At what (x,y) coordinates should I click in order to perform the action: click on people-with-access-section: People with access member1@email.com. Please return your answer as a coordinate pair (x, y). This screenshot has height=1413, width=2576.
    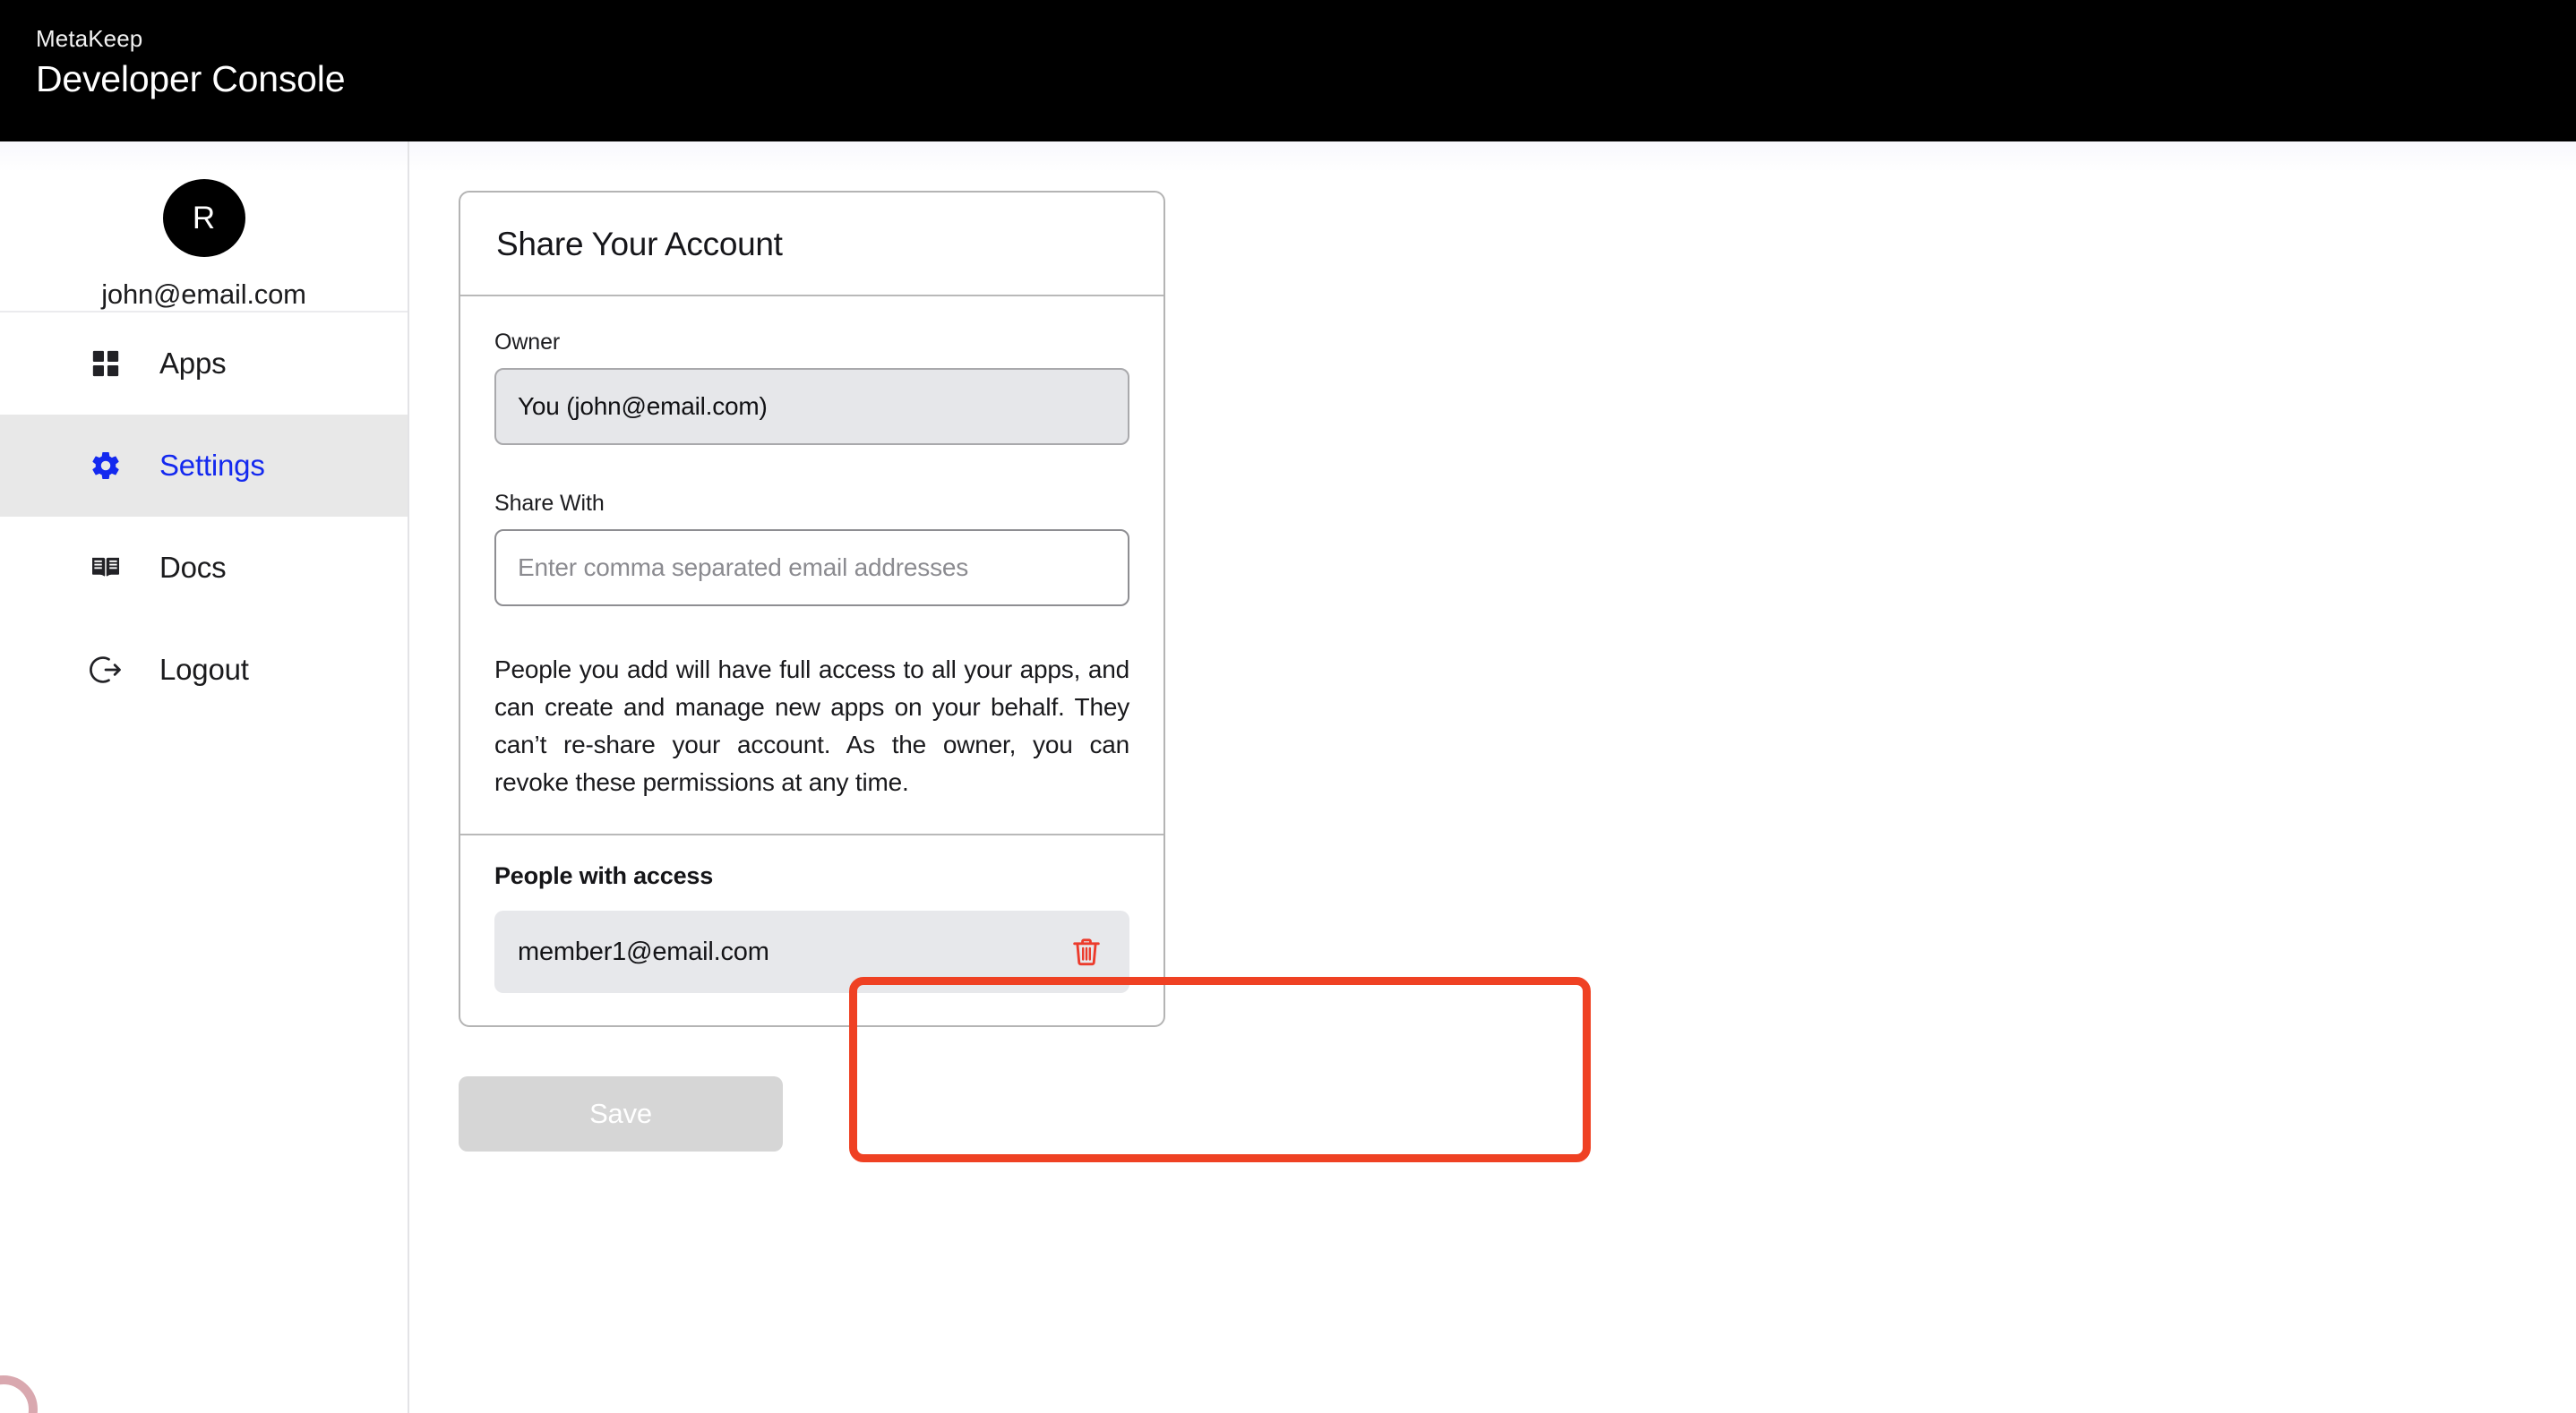
    Looking at the image, I should click on (811, 930).